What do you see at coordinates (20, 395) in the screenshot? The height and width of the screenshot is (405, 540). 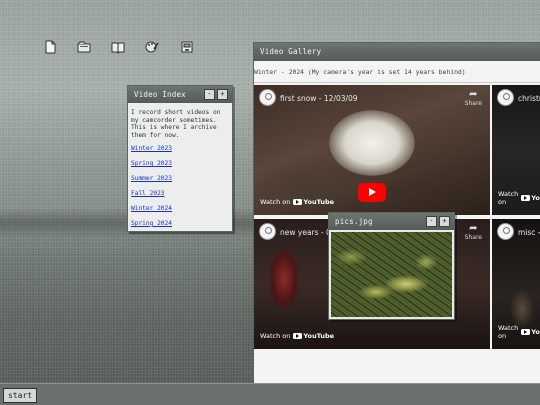 I see `start-button: start` at bounding box center [20, 395].